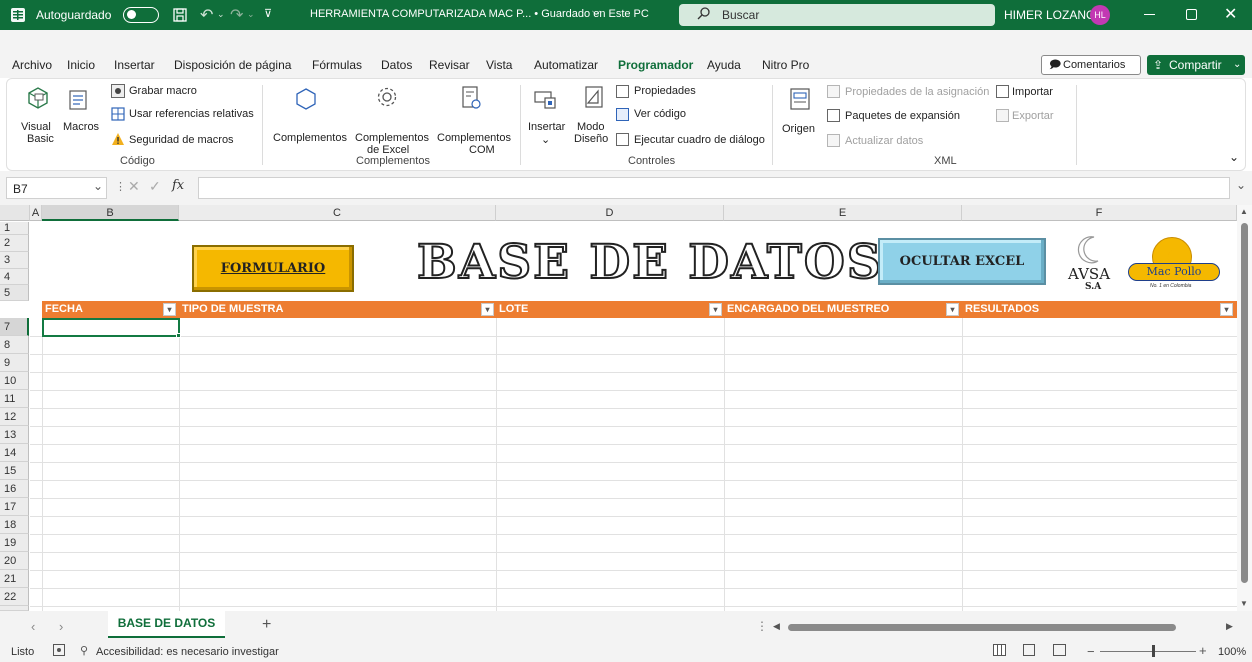 The height and width of the screenshot is (662, 1252). Describe the element at coordinates (14, 579) in the screenshot. I see `row-header-21: 21` at that location.